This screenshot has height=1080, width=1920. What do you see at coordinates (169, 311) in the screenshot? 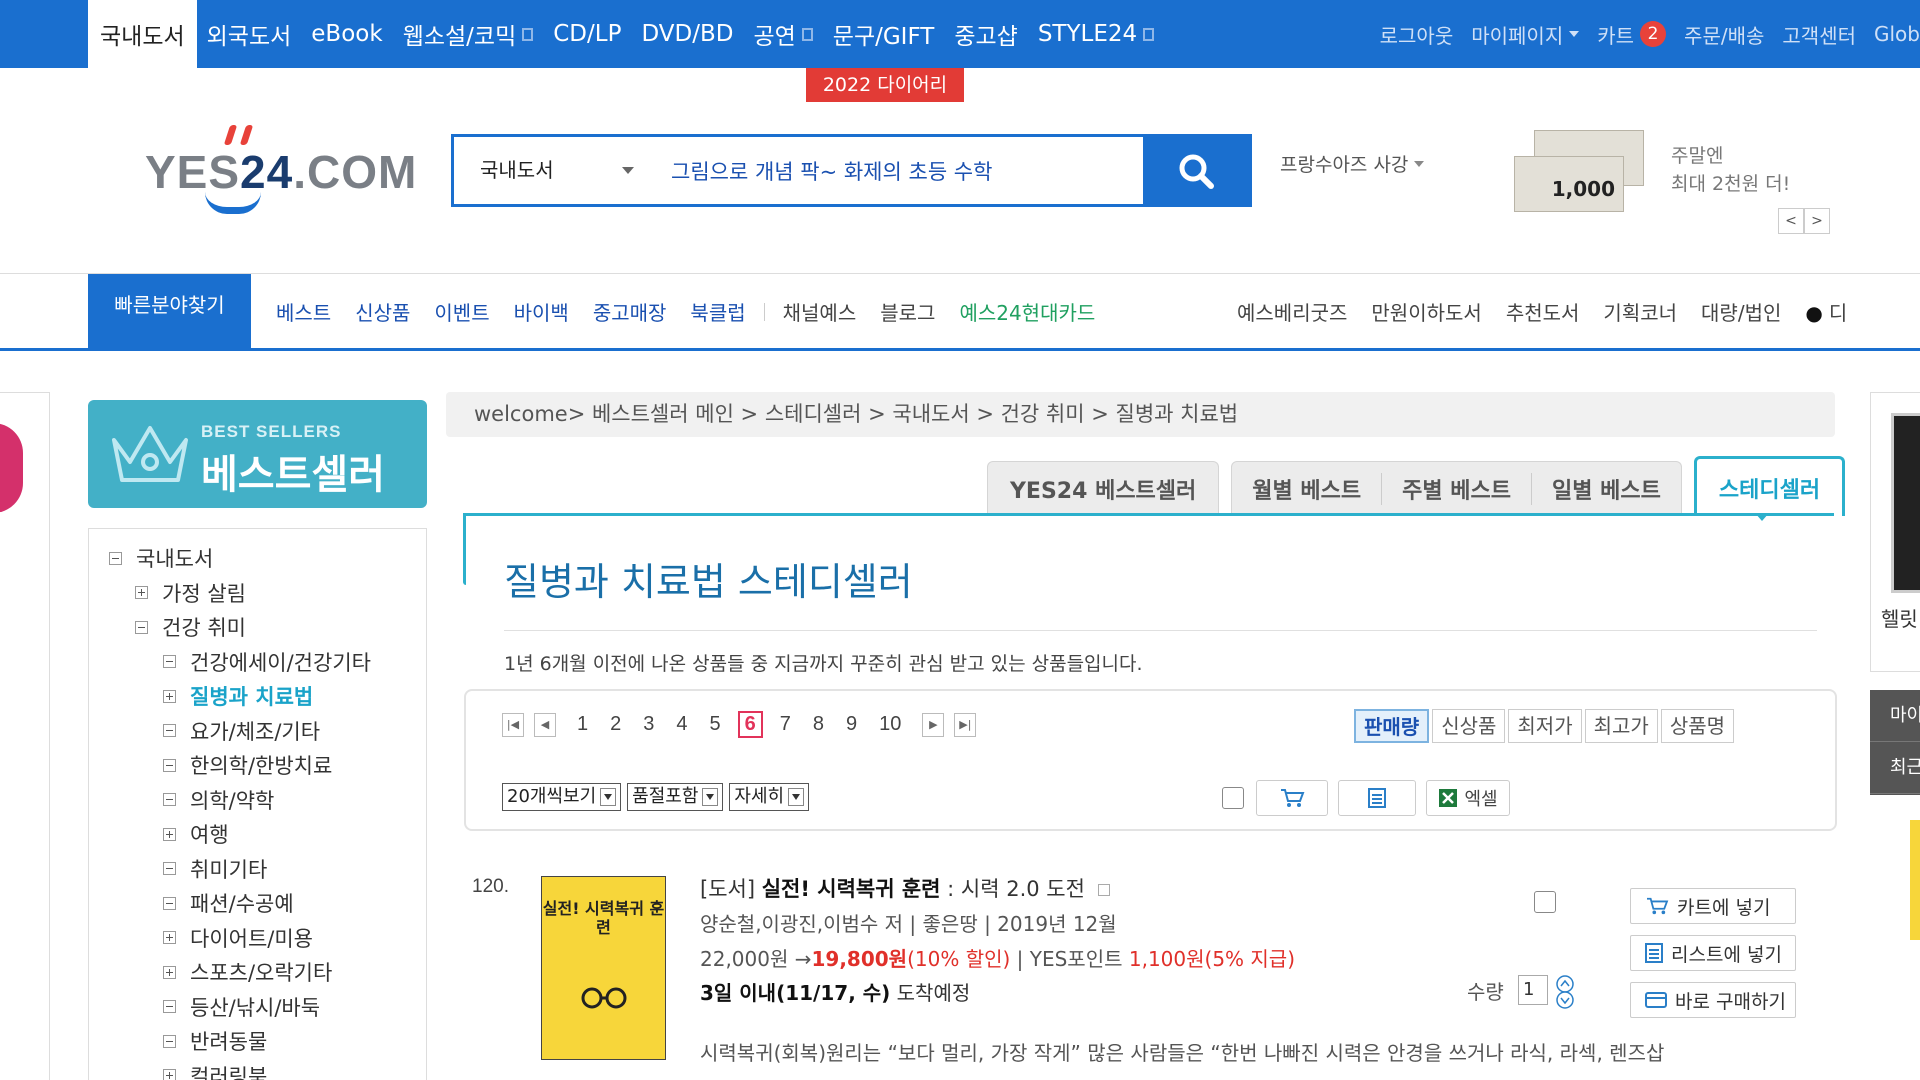
I see `quick-category-button: 빠른분야찾기` at bounding box center [169, 311].